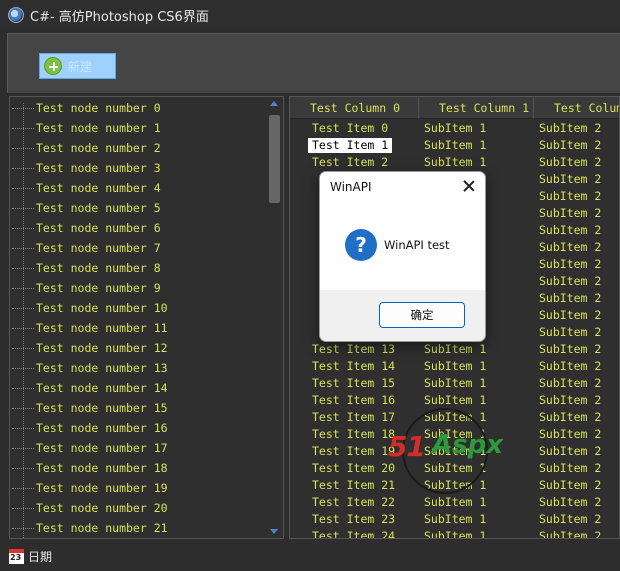 The width and height of the screenshot is (620, 571). Describe the element at coordinates (354, 349) in the screenshot. I see `list-cell: Test Item 13` at that location.